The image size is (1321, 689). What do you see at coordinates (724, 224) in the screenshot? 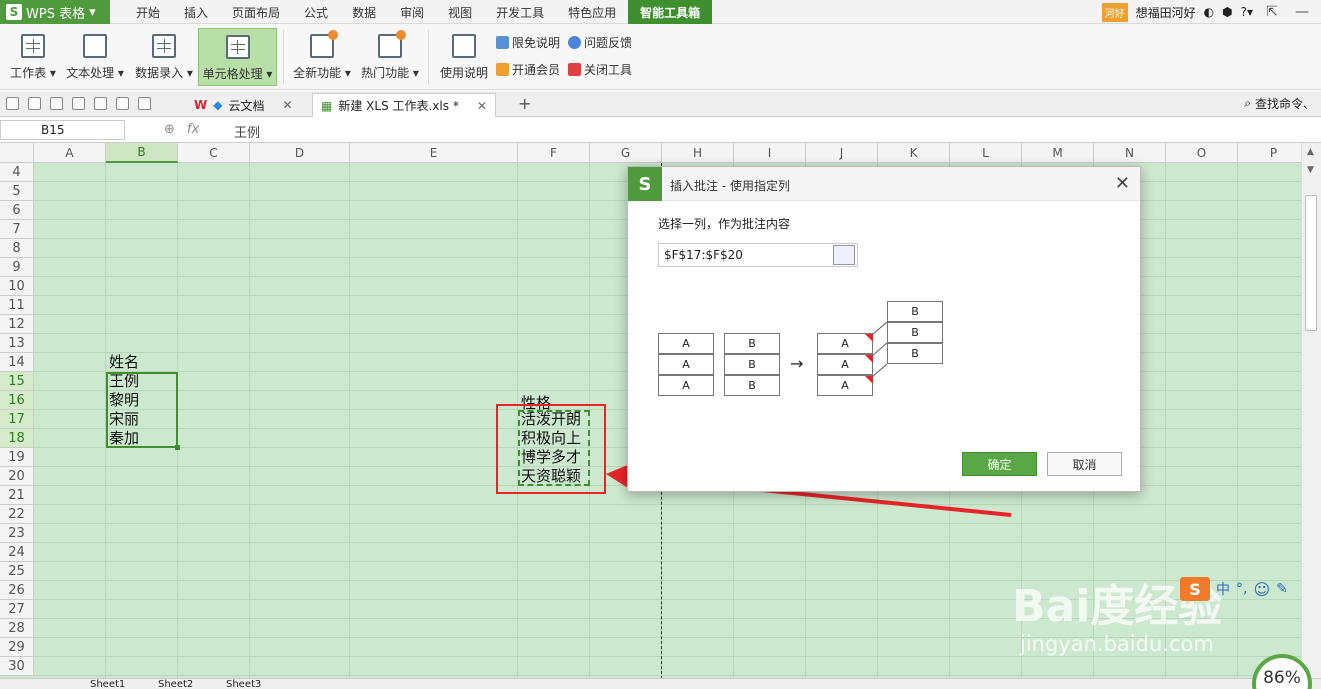
I see `dialog-prompt: 选择一列，作为批注内容` at bounding box center [724, 224].